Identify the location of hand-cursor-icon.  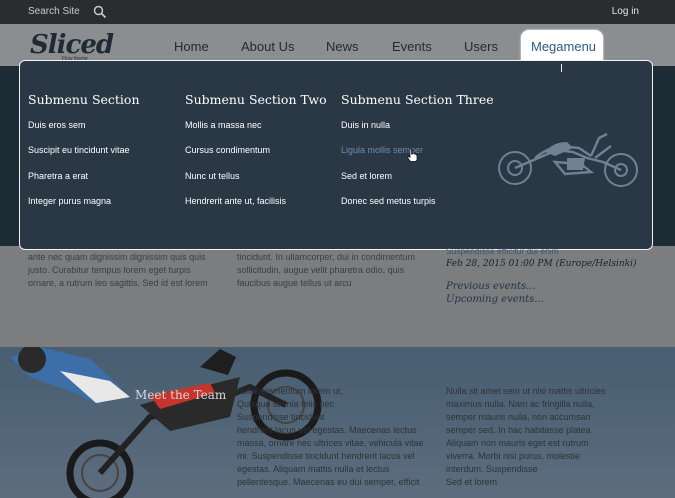
(412, 155).